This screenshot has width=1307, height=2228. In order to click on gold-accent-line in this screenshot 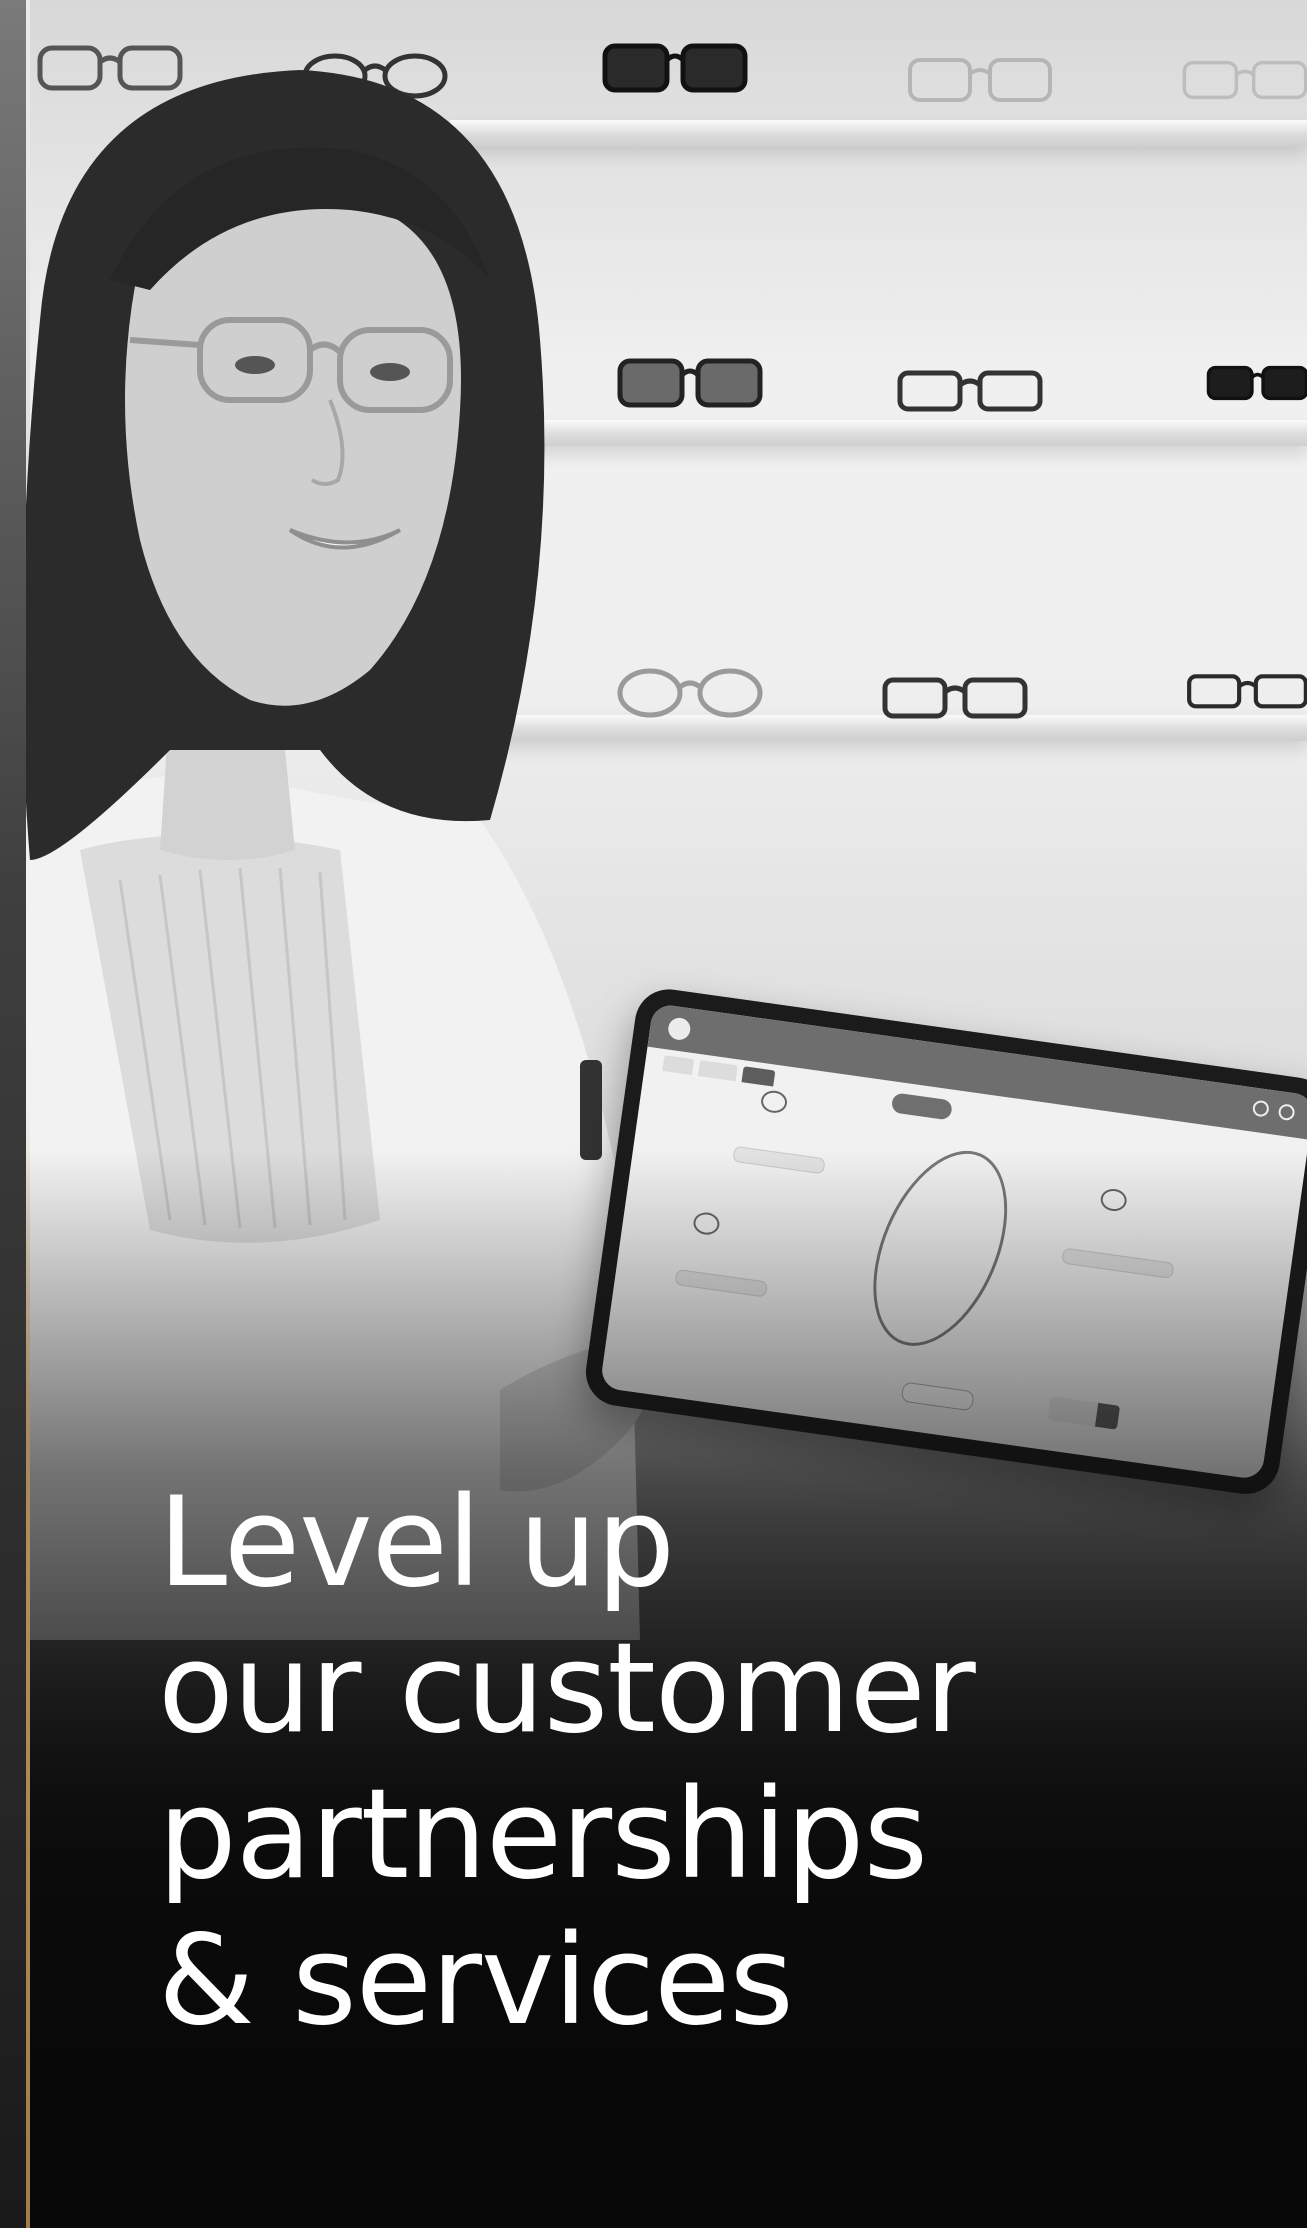, I will do `click(28, 1664)`.